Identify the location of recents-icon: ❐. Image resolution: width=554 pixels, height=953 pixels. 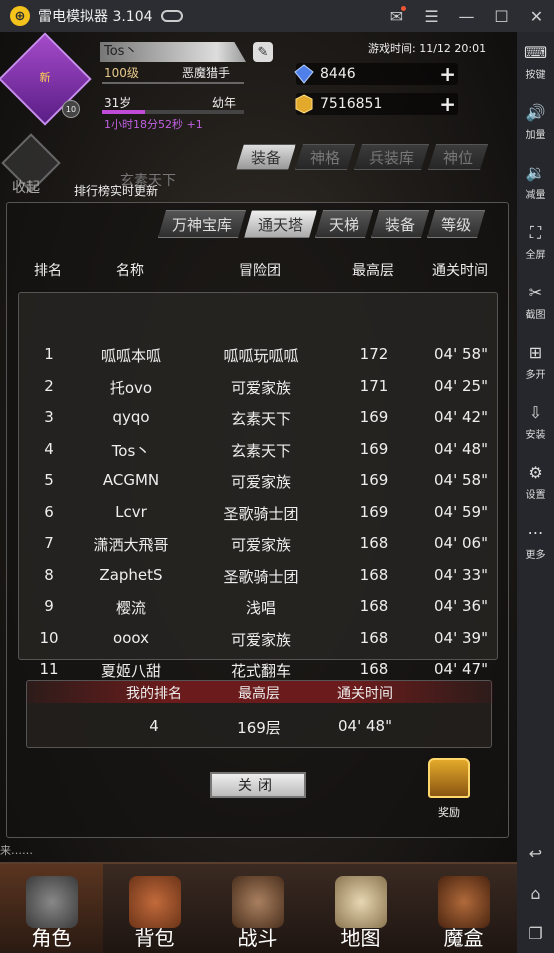
(535, 933).